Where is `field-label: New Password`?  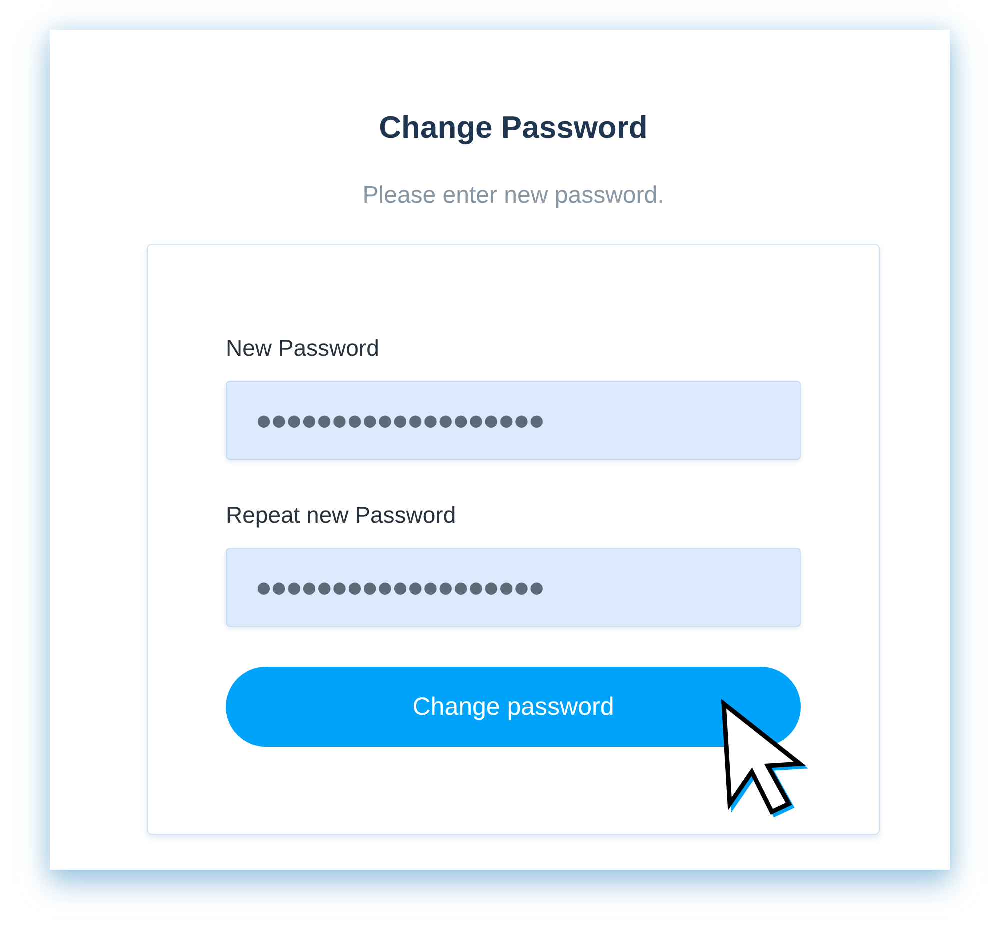
field-label: New Password is located at coordinates (303, 348).